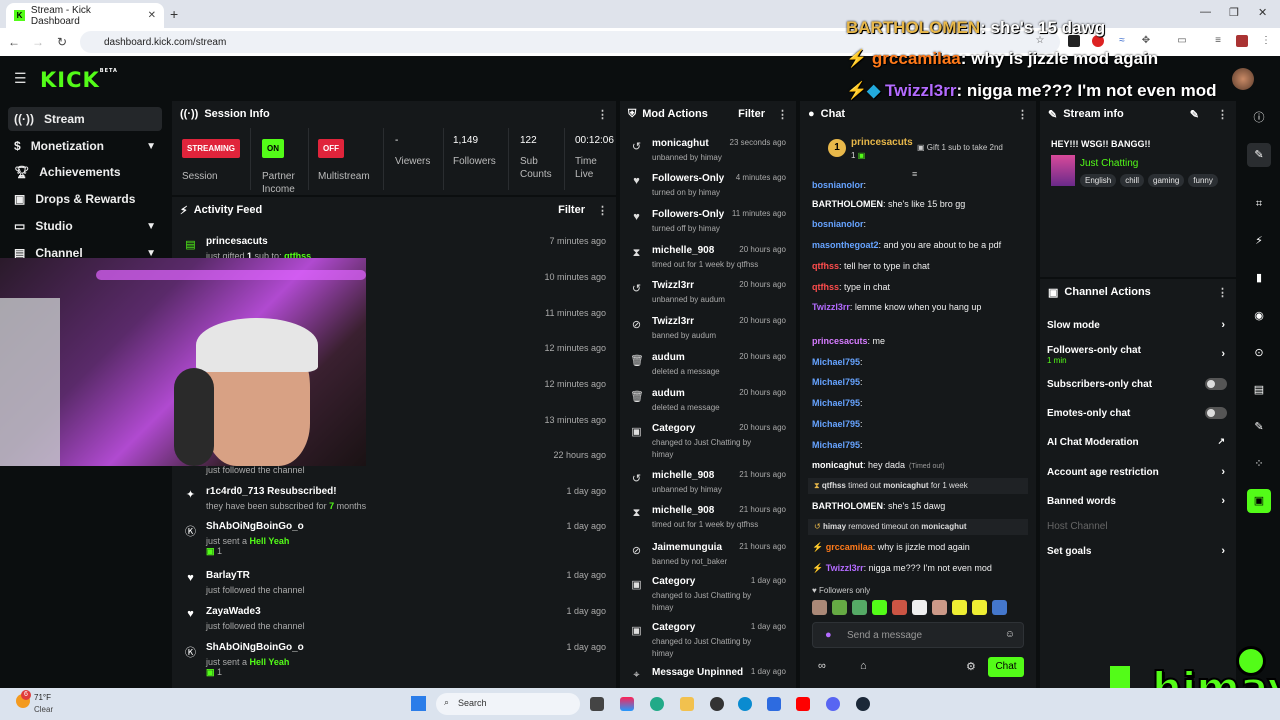 The image size is (1280, 720). What do you see at coordinates (38, 42) in the screenshot?
I see `forward-icon: →` at bounding box center [38, 42].